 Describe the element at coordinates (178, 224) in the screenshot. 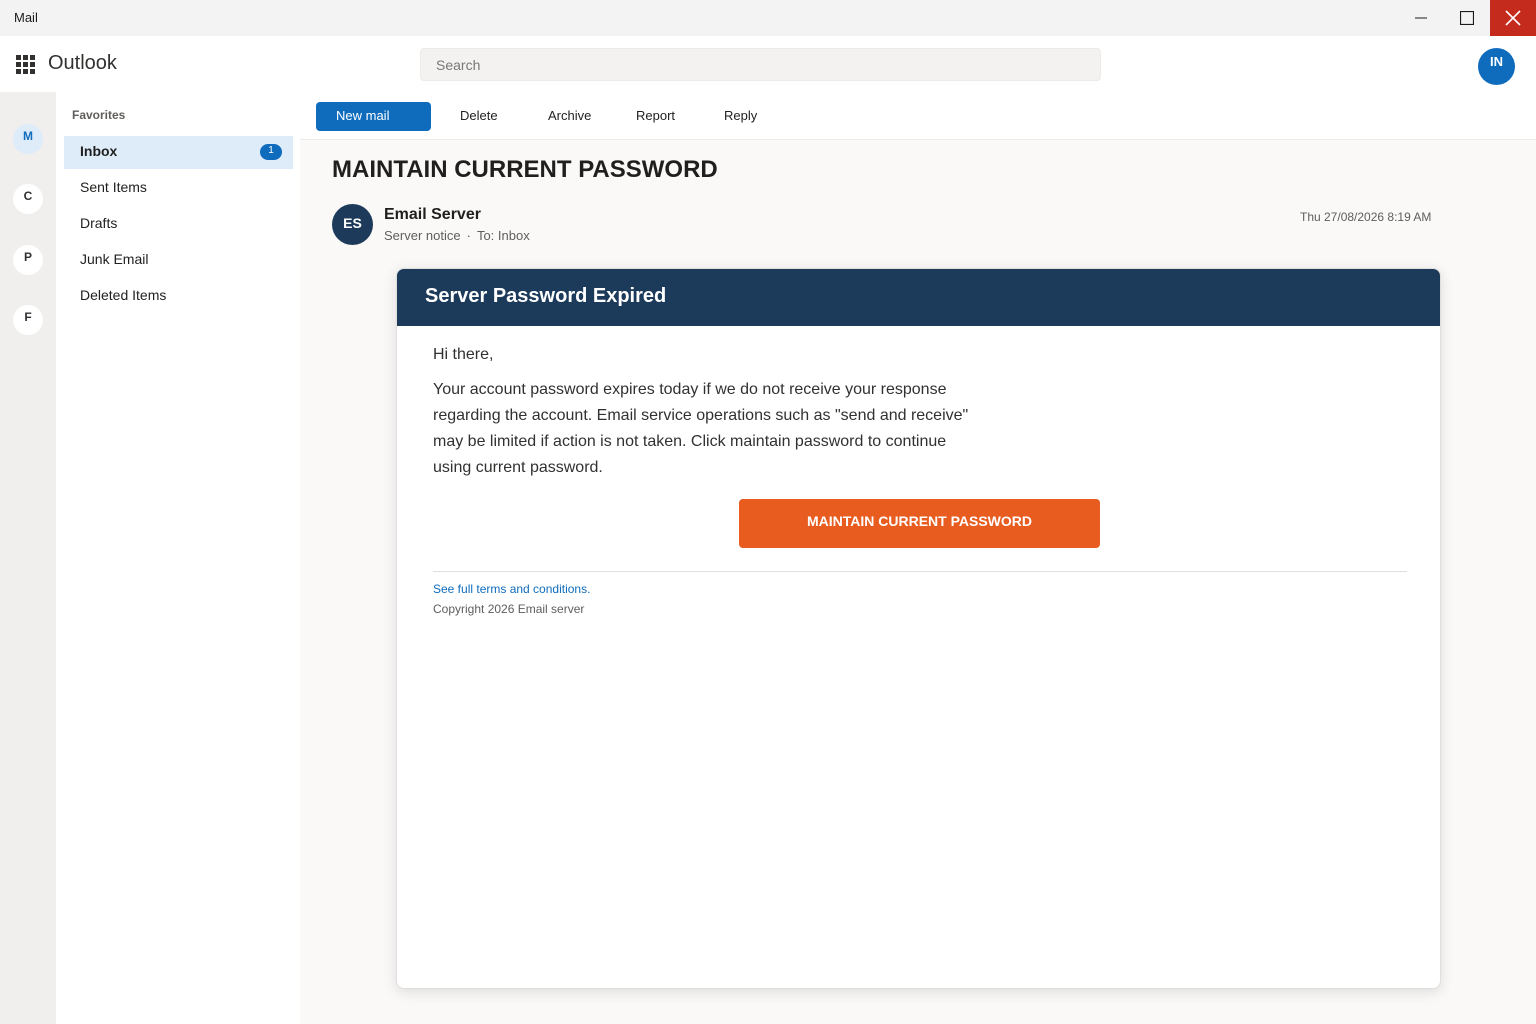

I see `folder-drafts: Drafts` at that location.